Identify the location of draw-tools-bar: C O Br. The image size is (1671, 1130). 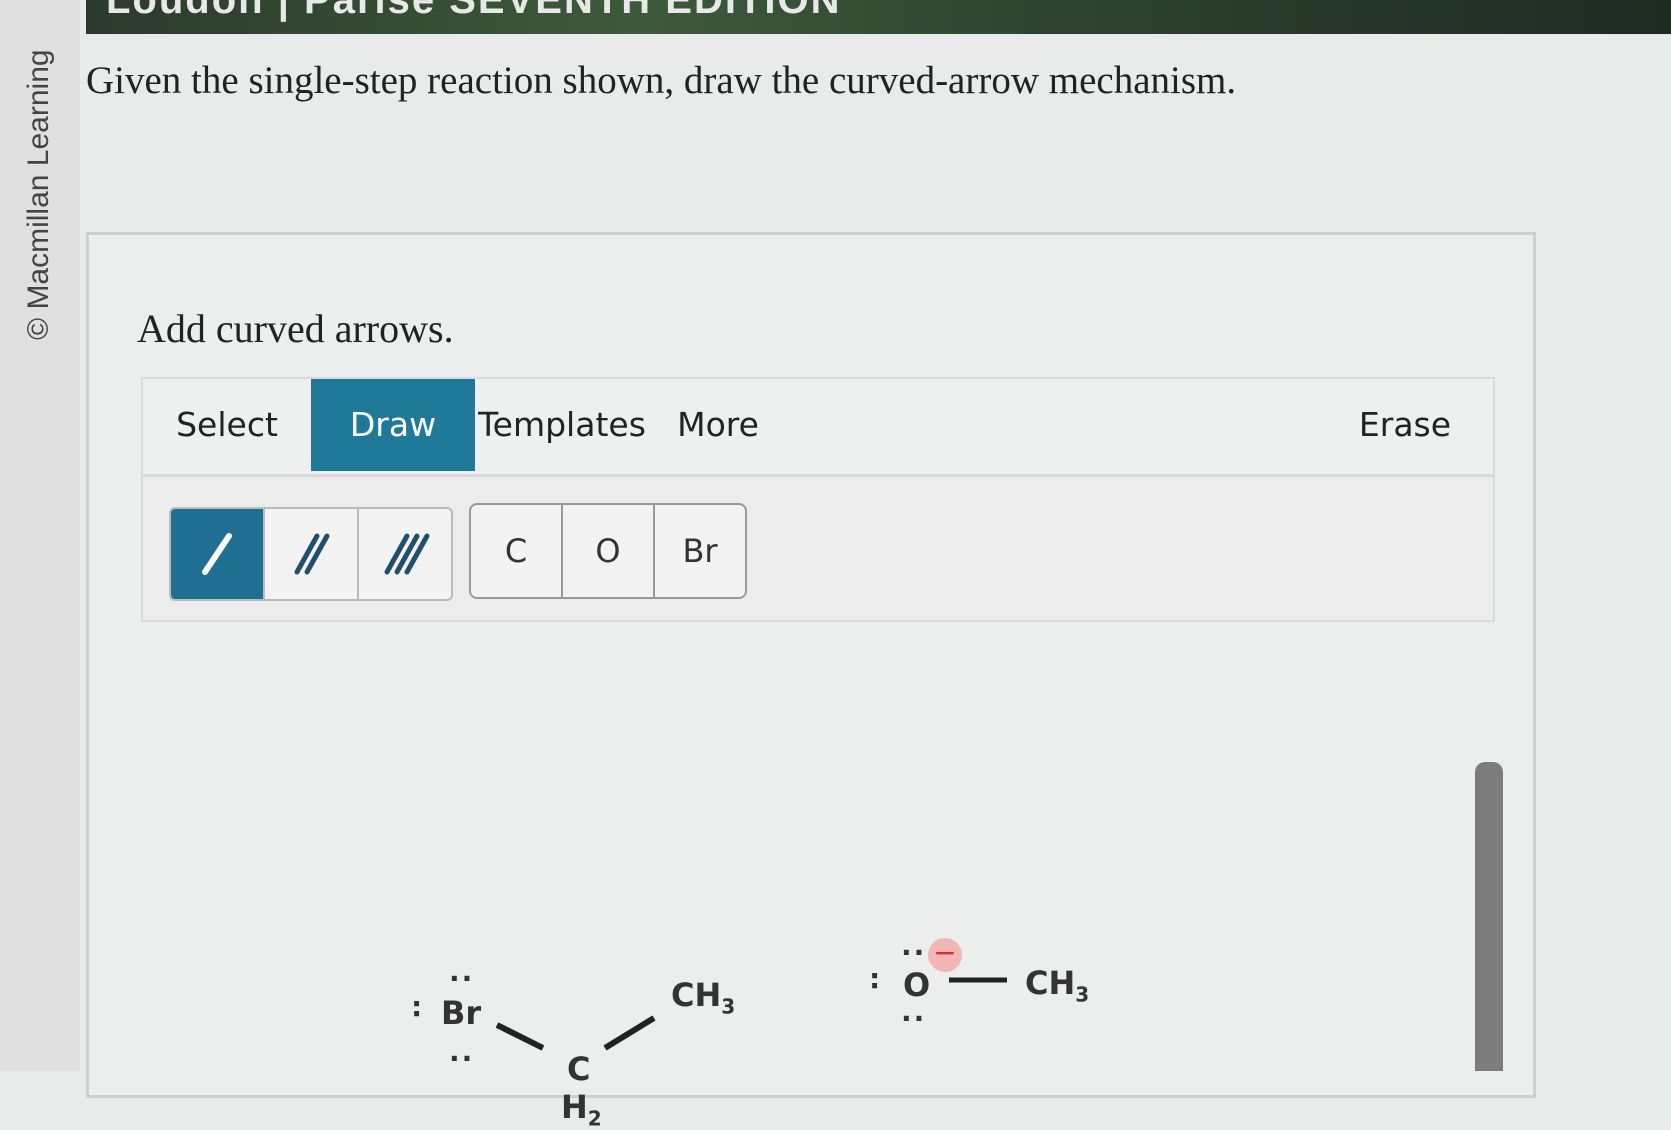
(818, 548).